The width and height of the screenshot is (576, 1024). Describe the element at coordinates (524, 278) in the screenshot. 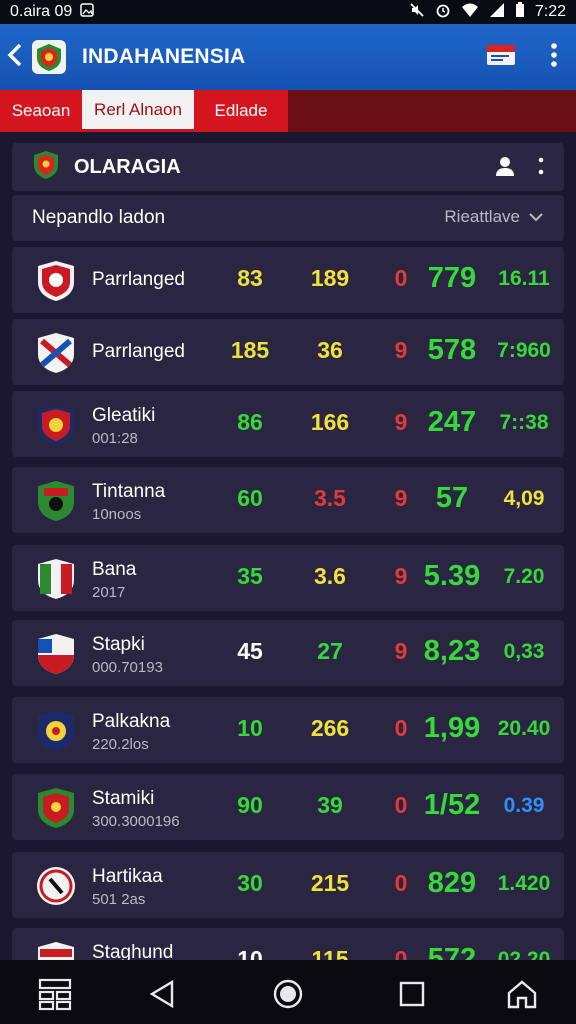

I see `stat-5: 16.11` at that location.